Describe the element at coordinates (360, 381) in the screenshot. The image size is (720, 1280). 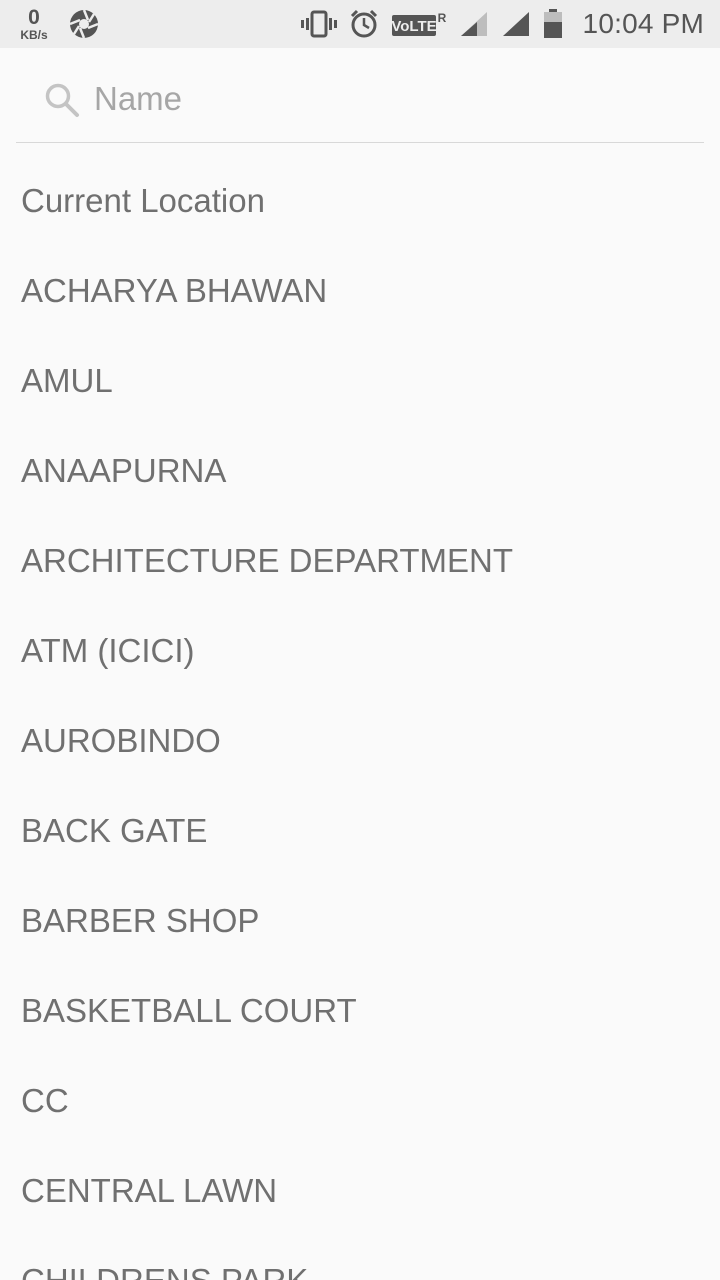
I see `list-item: AMUL` at that location.